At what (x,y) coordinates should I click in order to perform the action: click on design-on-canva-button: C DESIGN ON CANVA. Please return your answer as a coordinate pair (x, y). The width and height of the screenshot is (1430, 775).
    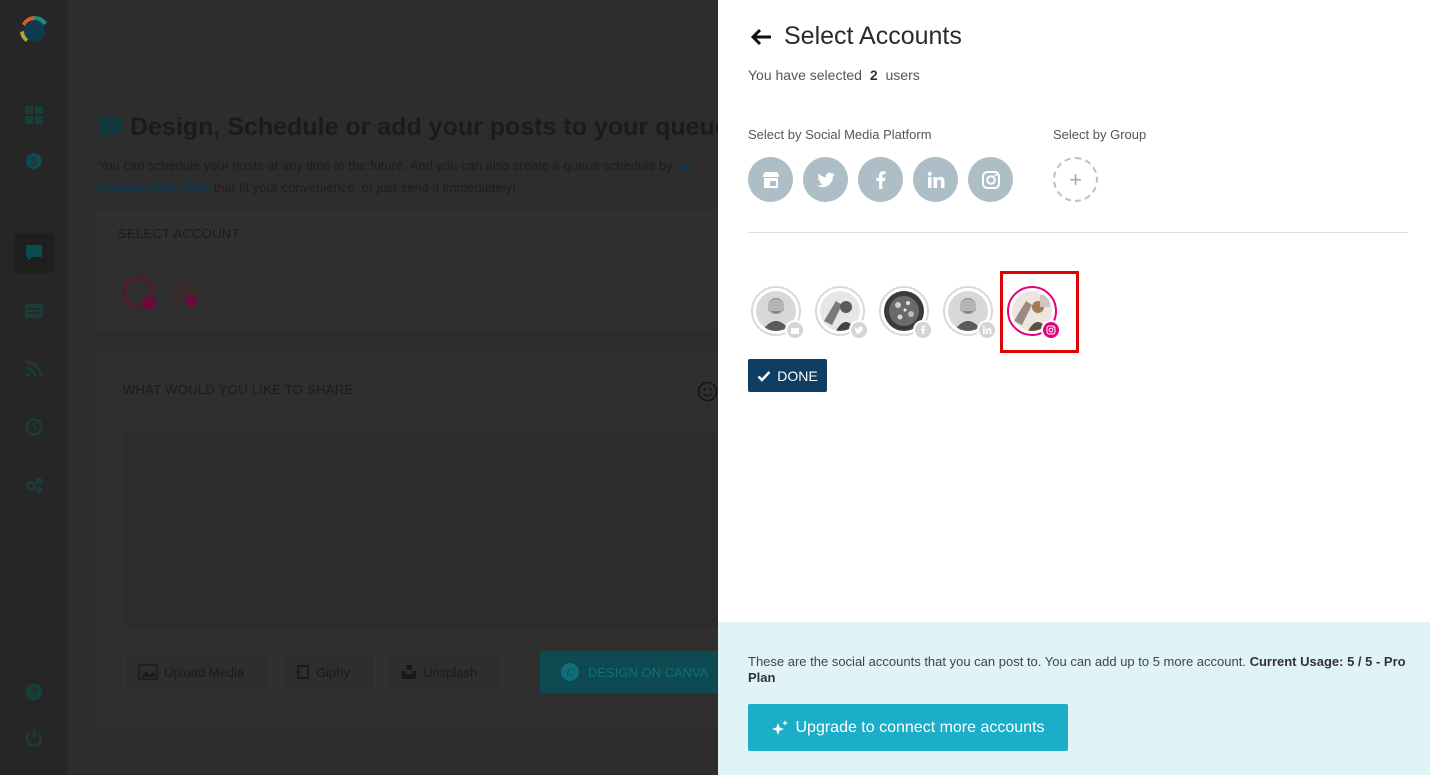
    Looking at the image, I should click on (635, 672).